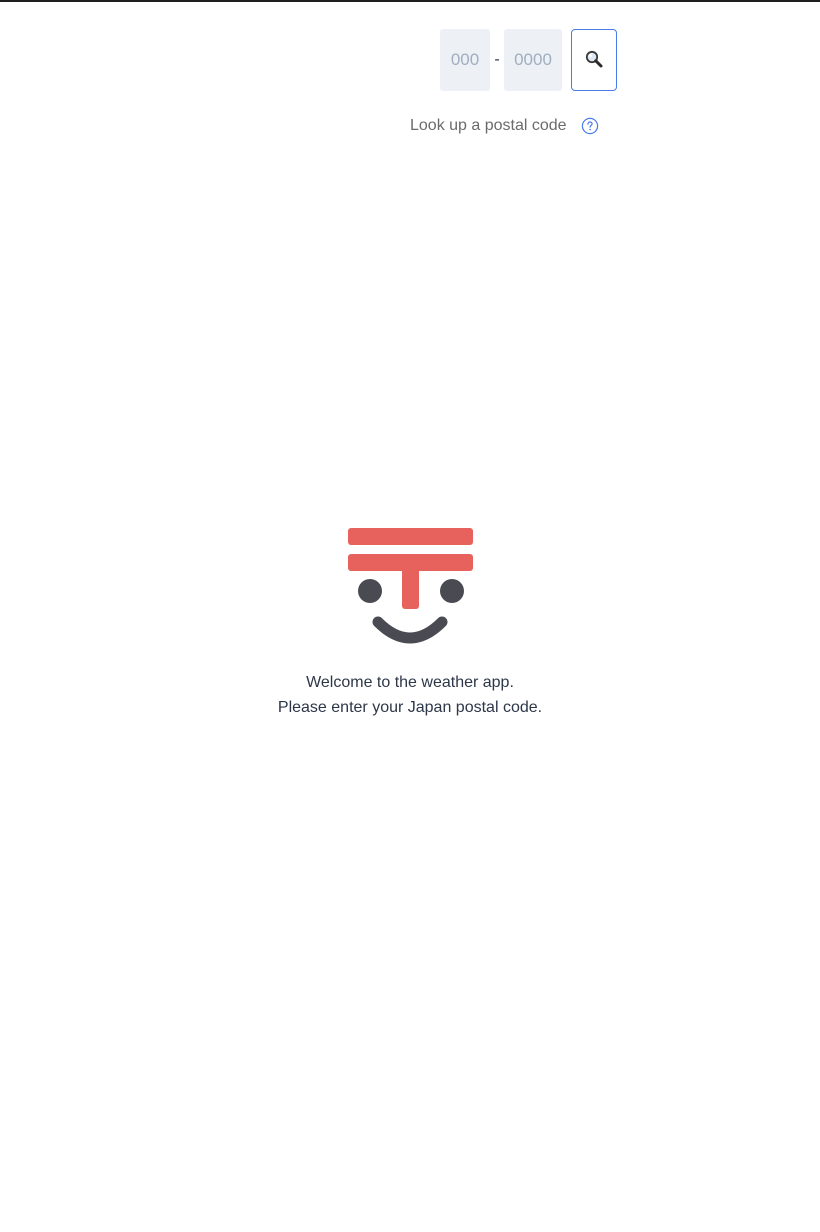  Describe the element at coordinates (465, 60) in the screenshot. I see `postal-code-first-input` at that location.